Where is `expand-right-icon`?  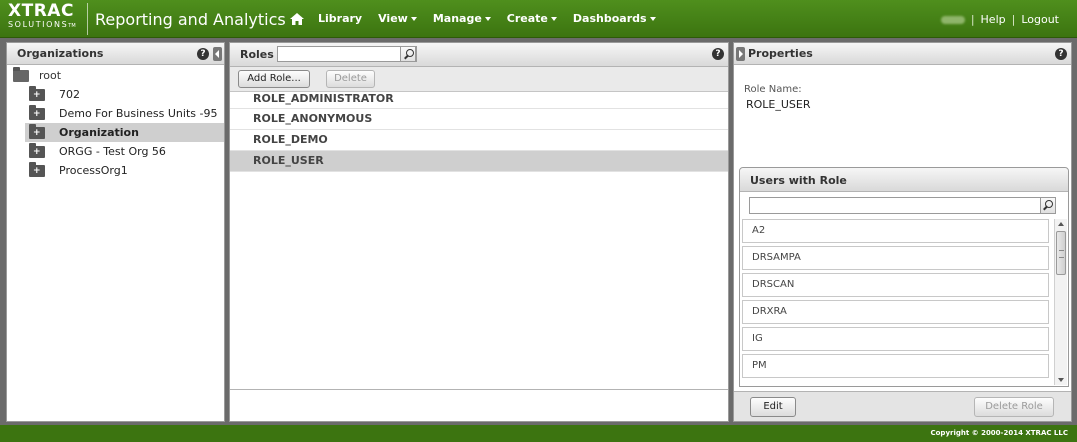 expand-right-icon is located at coordinates (740, 54).